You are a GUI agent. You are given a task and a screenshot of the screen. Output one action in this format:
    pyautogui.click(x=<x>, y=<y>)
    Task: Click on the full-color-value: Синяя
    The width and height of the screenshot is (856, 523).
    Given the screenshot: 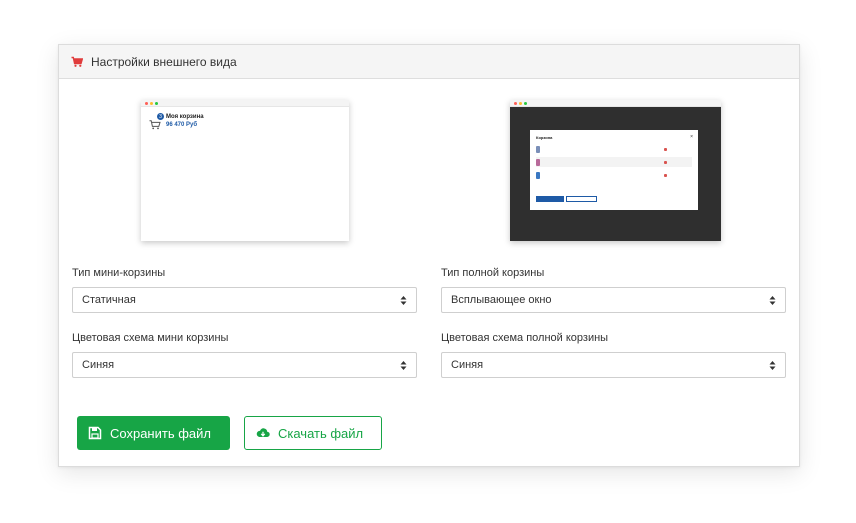 What is the action you would take?
    pyautogui.click(x=467, y=365)
    